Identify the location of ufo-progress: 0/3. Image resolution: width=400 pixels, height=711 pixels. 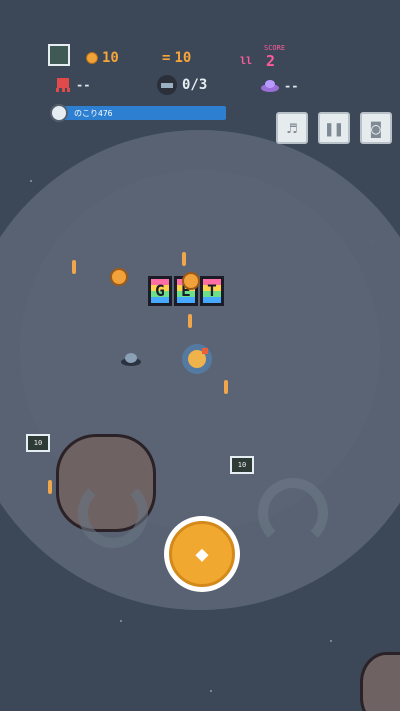
(195, 85).